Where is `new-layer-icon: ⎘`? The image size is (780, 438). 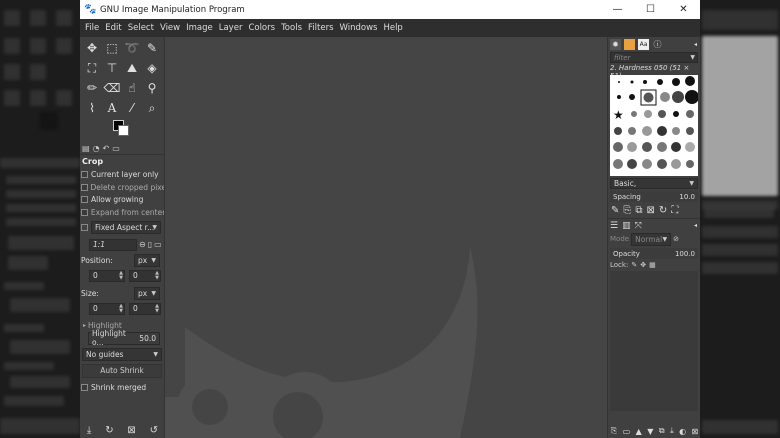
new-layer-icon: ⎘ is located at coordinates (614, 431).